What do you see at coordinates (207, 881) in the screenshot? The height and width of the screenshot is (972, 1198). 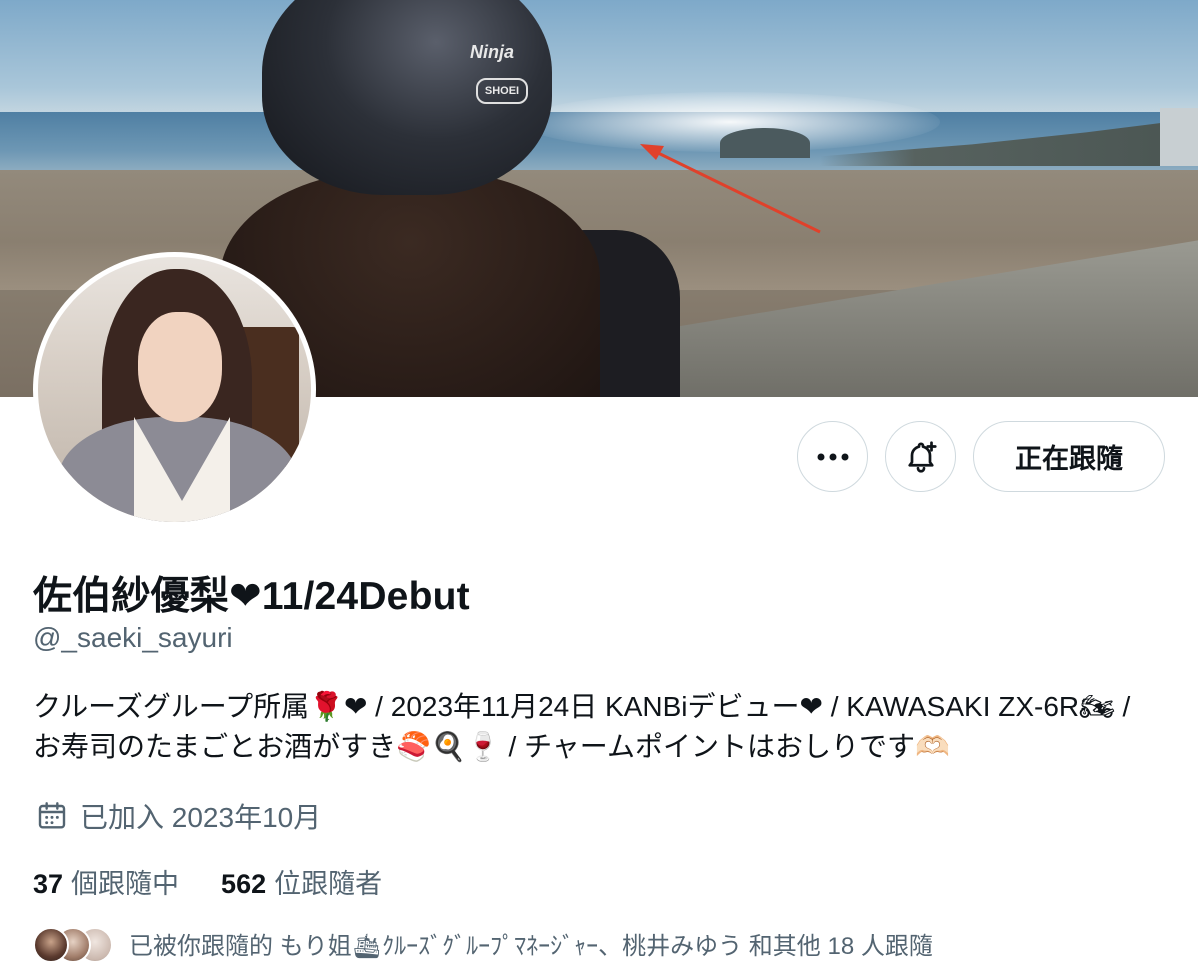 I see `follow-stats: 37 個跟隨中 562 位跟隨者` at bounding box center [207, 881].